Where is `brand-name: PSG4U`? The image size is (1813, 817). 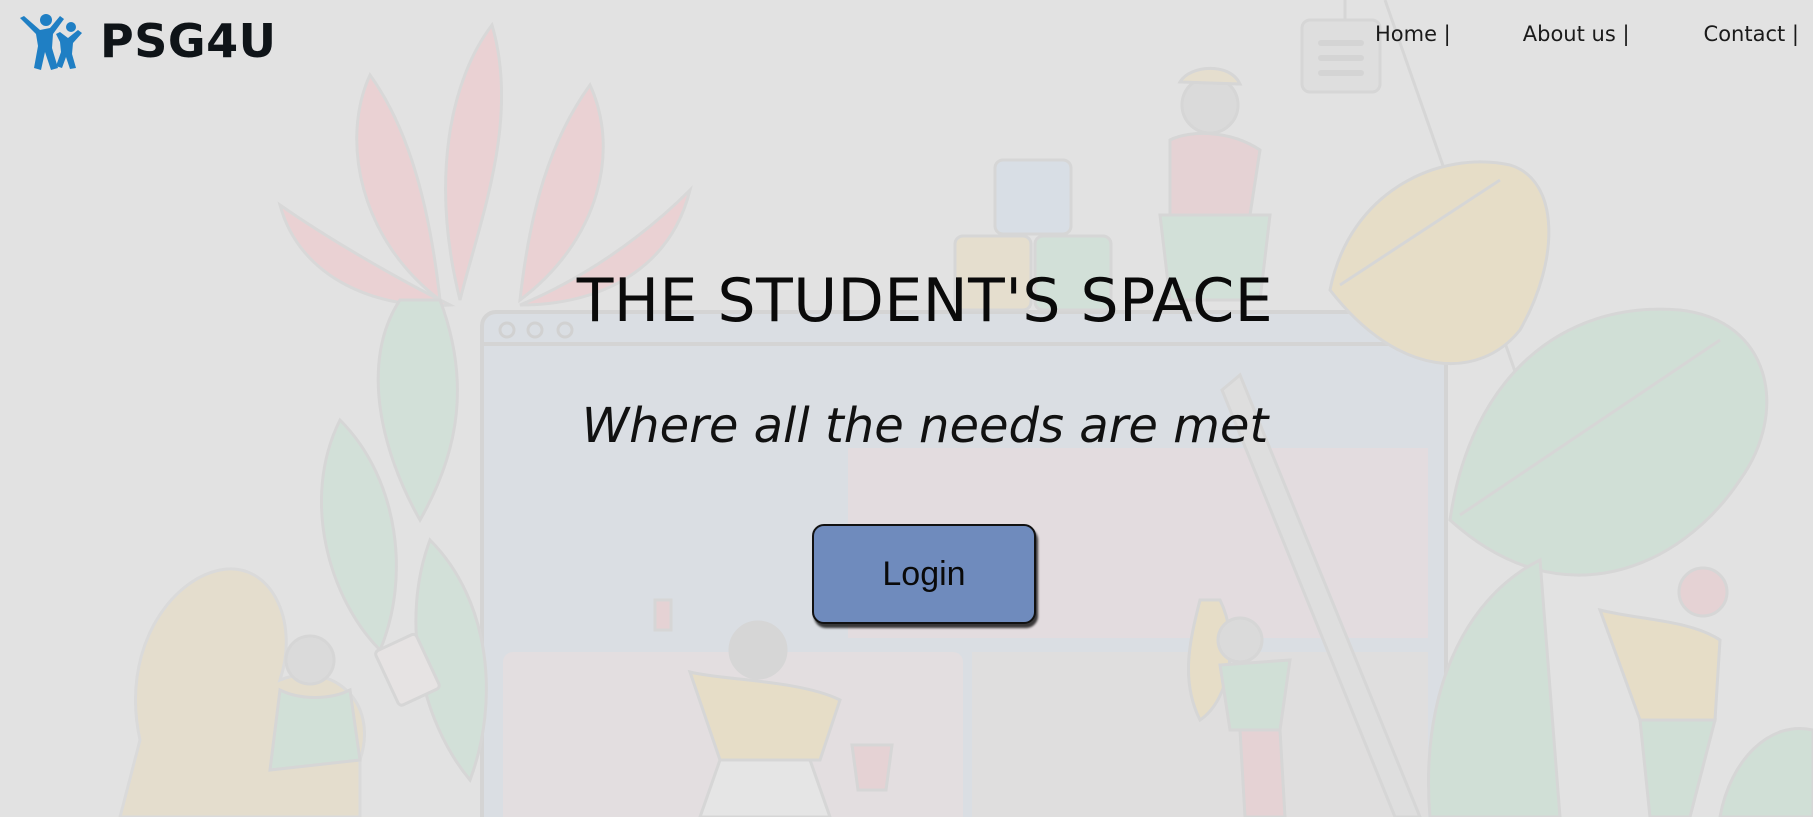
brand-name: PSG4U is located at coordinates (188, 41).